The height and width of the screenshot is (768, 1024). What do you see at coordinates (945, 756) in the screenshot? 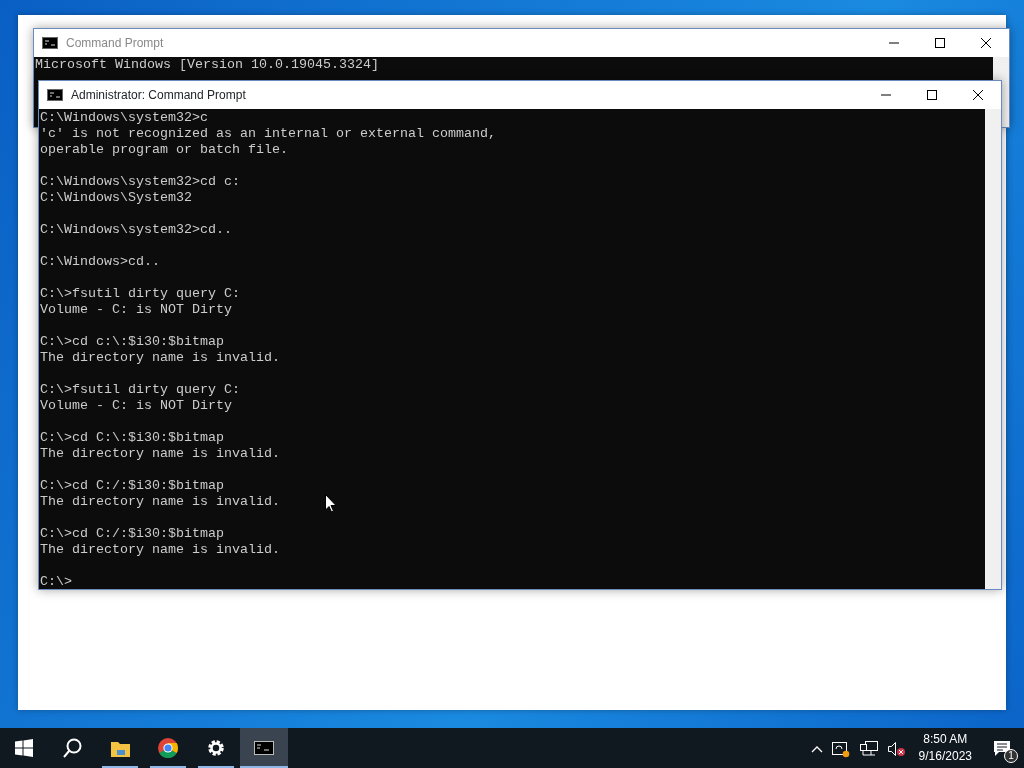
I see `clock-date: 9/16/2023` at bounding box center [945, 756].